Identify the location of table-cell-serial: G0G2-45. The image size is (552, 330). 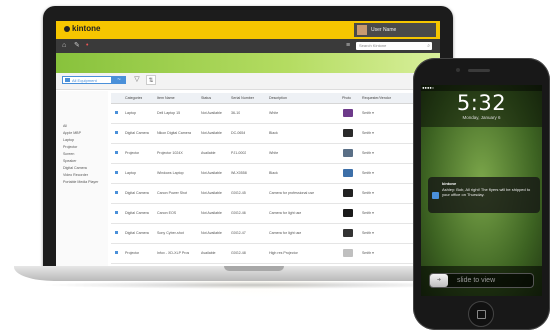
(238, 193).